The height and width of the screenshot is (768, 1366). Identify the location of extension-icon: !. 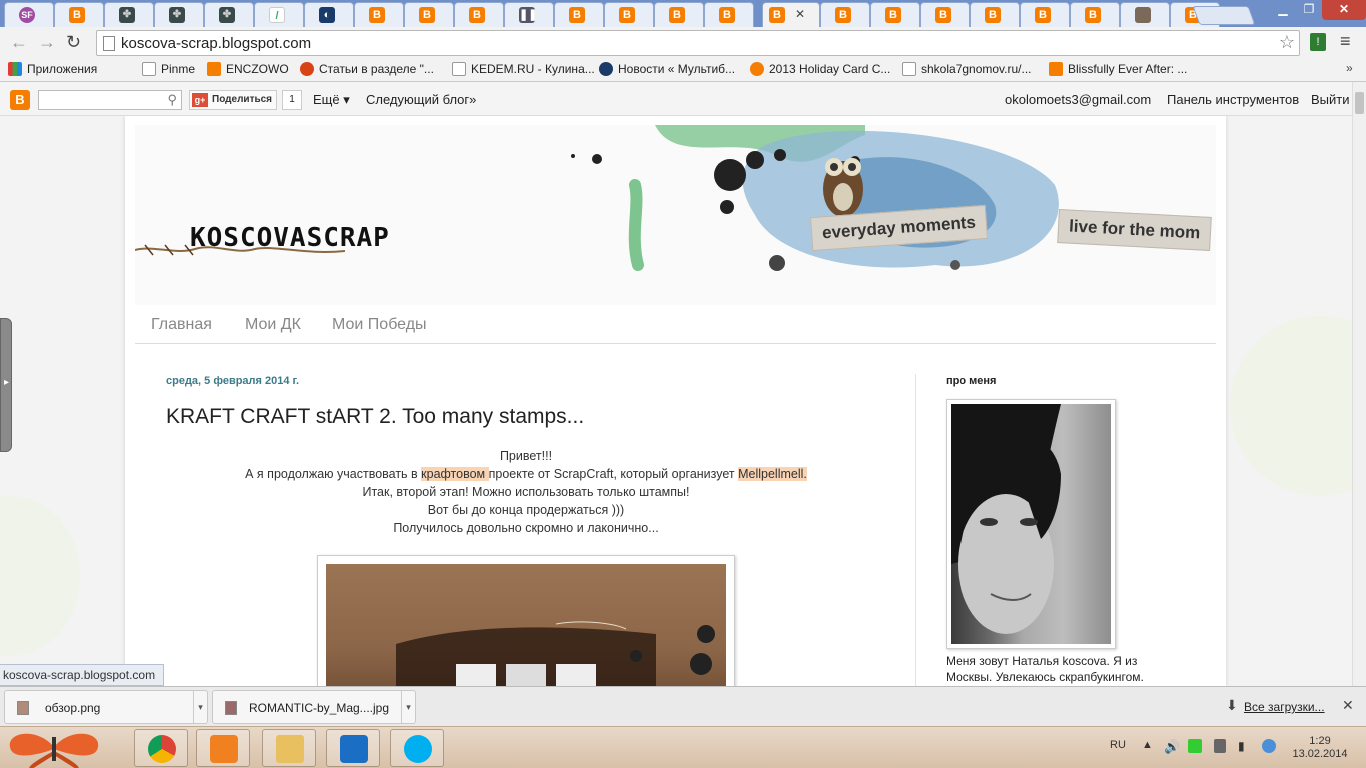
(1318, 42).